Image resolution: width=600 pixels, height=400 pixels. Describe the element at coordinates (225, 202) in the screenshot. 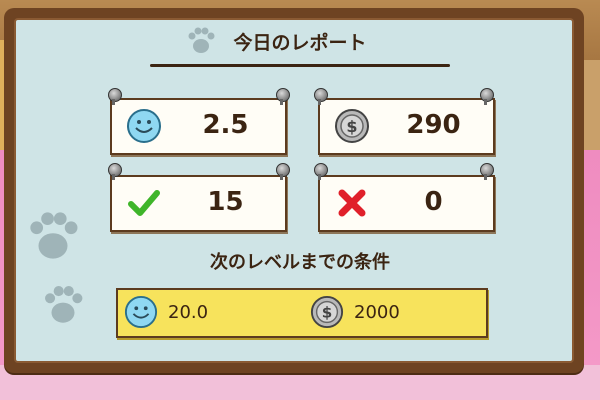

I see `correct-count: 15` at that location.